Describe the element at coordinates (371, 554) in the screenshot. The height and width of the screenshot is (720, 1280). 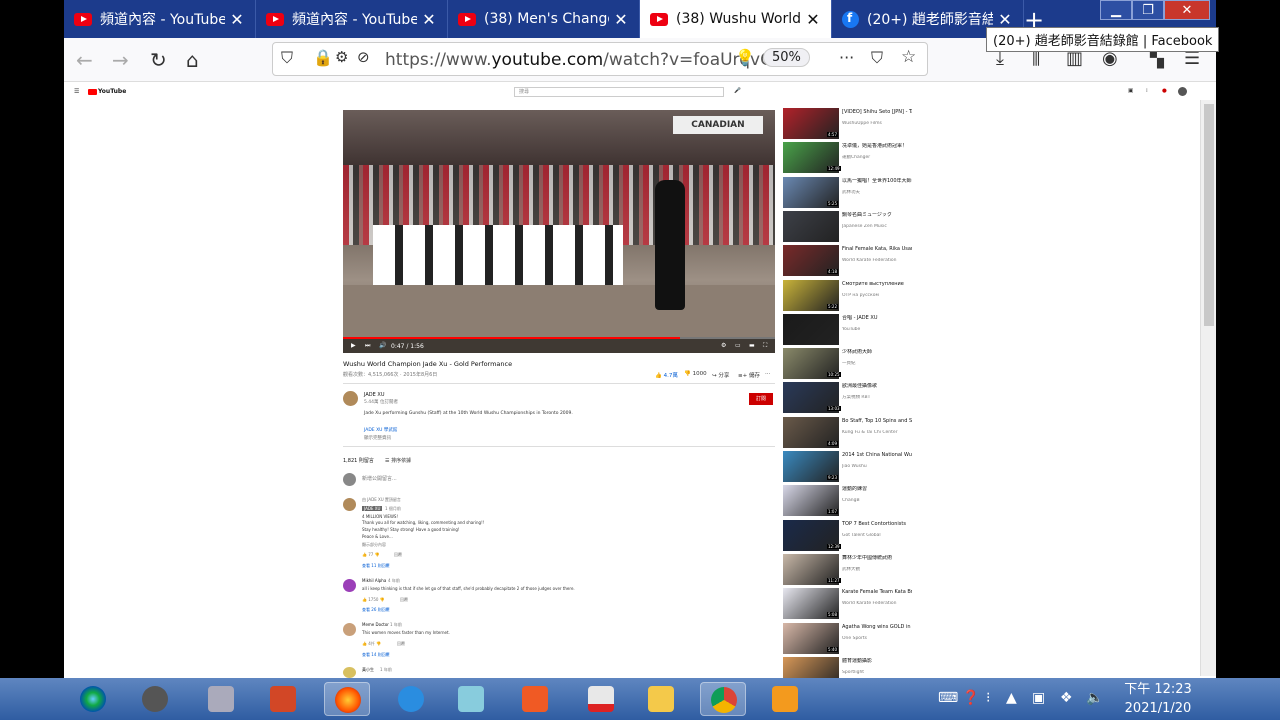
I see `comment-like: 👍 77 👎` at that location.